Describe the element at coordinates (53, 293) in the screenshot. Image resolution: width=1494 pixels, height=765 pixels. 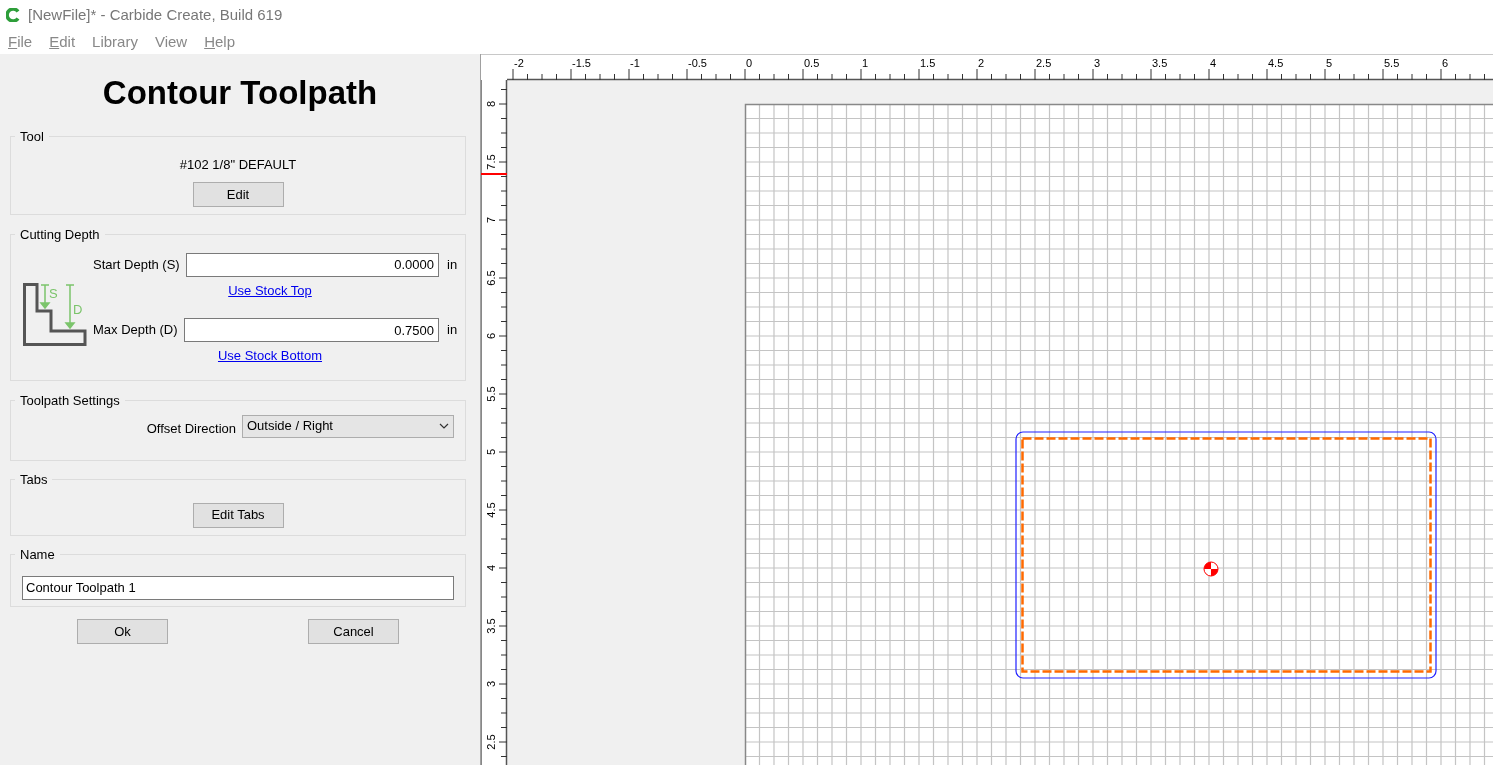
I see `diagram-label: S` at that location.